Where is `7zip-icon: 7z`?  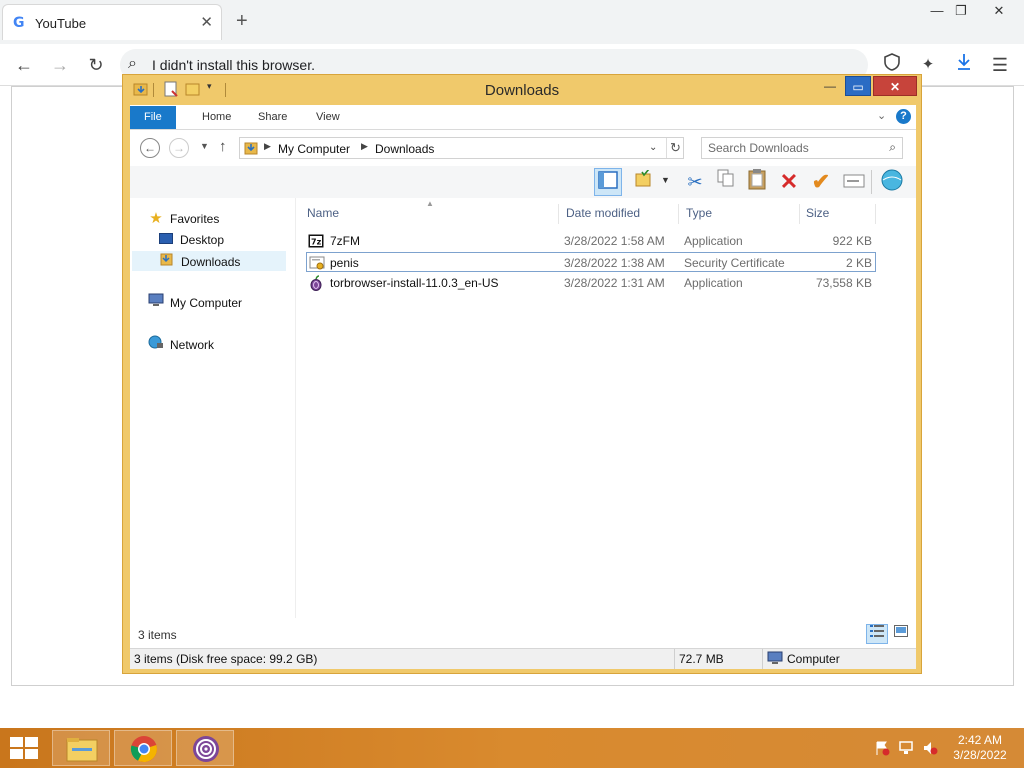
7zip-icon: 7z is located at coordinates (316, 241).